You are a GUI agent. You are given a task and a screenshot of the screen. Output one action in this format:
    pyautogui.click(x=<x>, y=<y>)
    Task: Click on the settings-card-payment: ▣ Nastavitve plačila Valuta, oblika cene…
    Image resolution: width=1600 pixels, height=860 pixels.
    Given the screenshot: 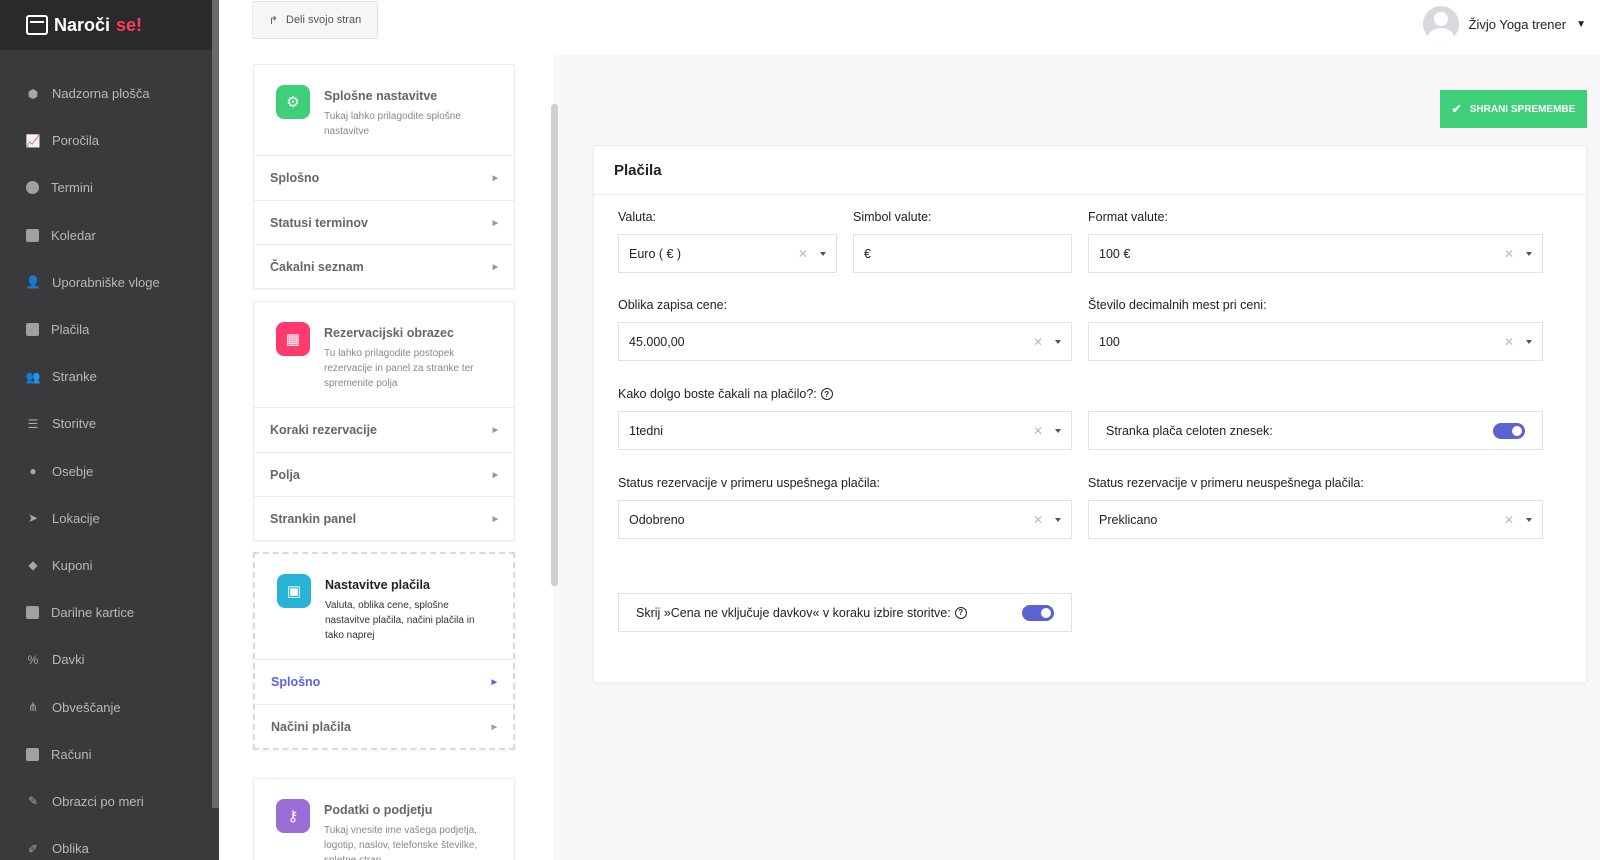 What is the action you would take?
    pyautogui.click(x=384, y=651)
    